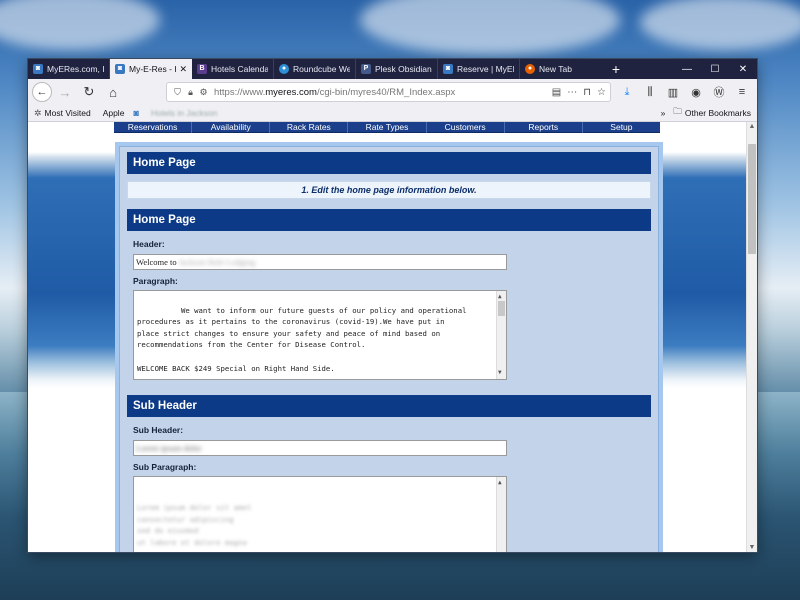 This screenshot has height=600, width=800. Describe the element at coordinates (284, 69) in the screenshot. I see `roundcube-icon: ●` at that location.